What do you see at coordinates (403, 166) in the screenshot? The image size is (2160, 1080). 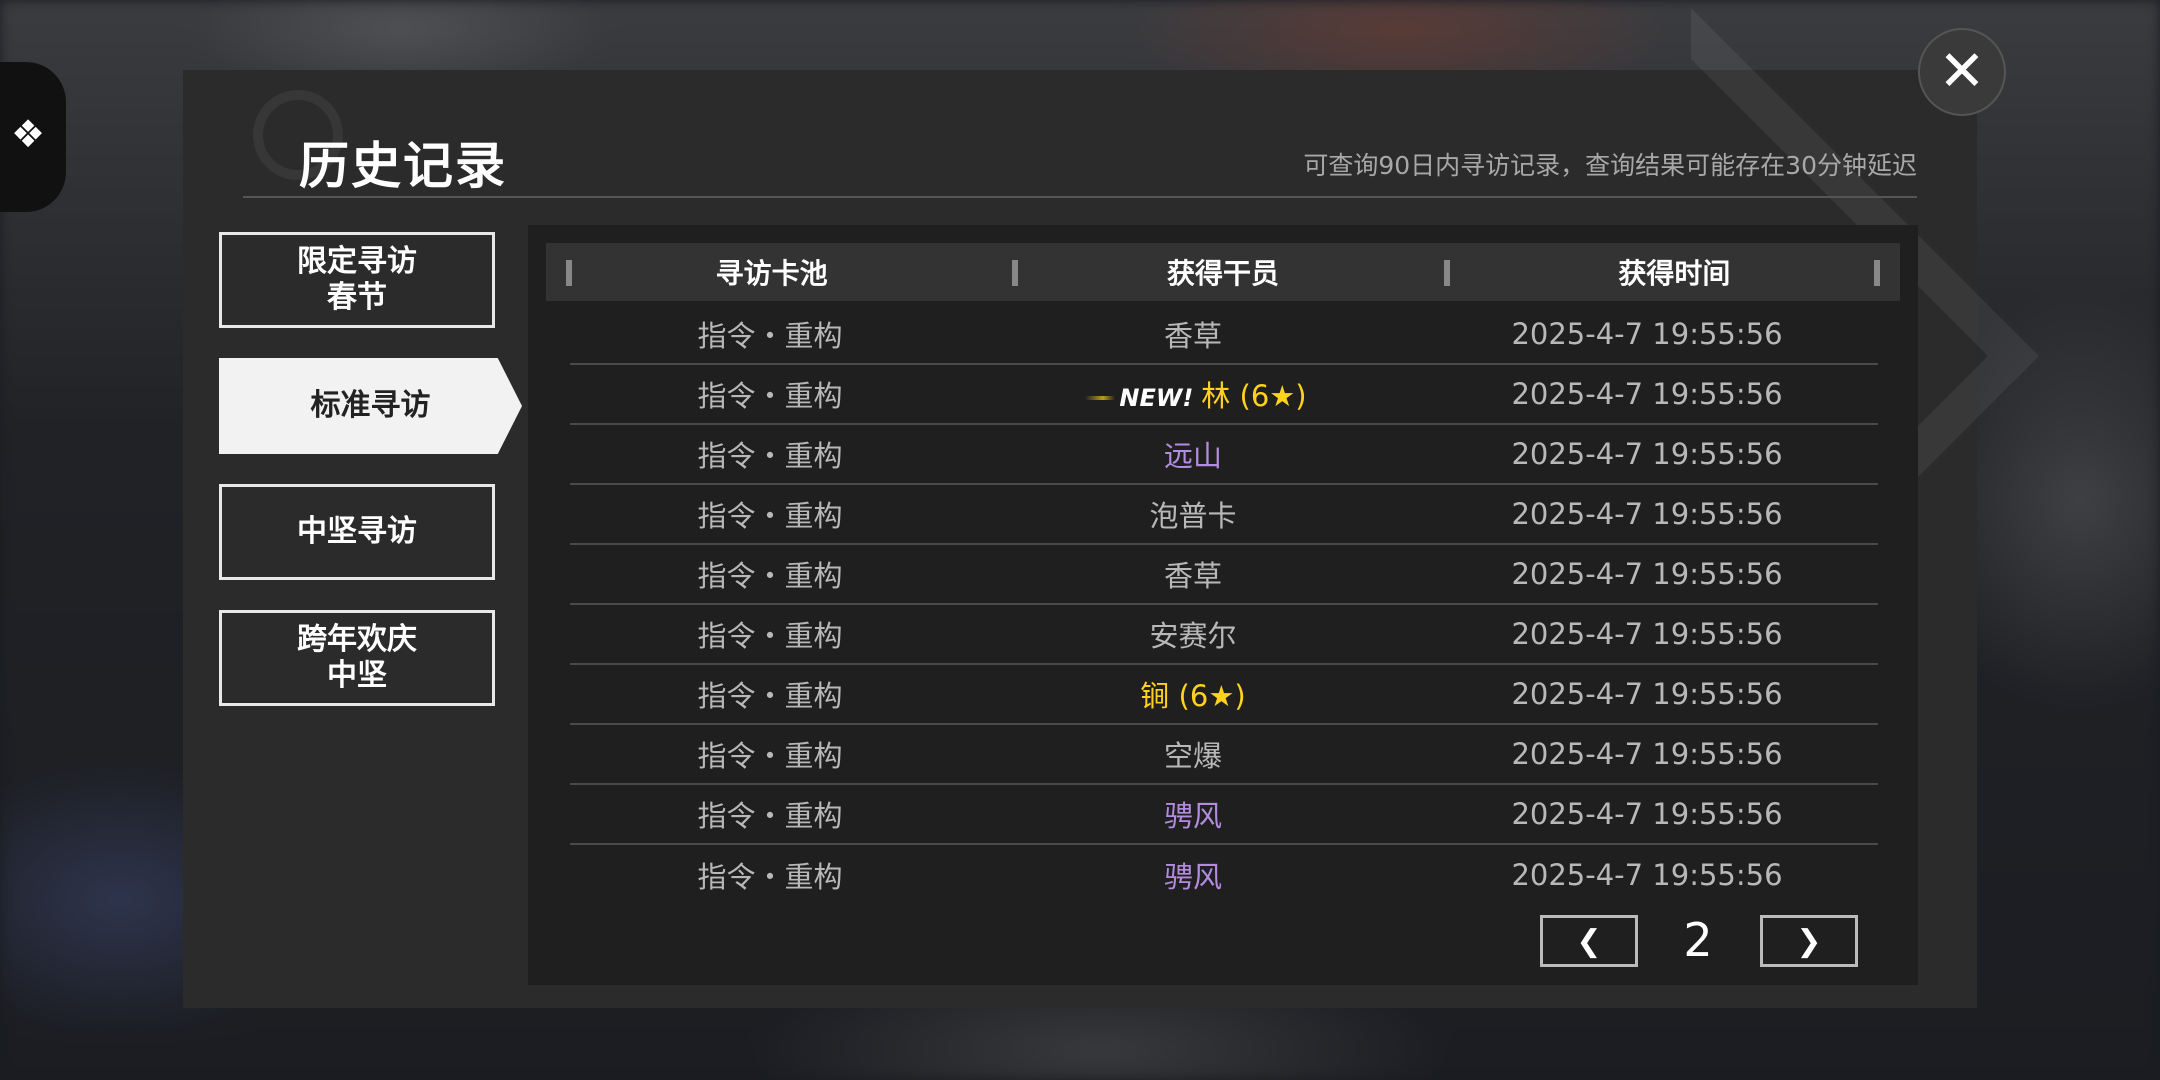 I see `page-title: 历史记录` at bounding box center [403, 166].